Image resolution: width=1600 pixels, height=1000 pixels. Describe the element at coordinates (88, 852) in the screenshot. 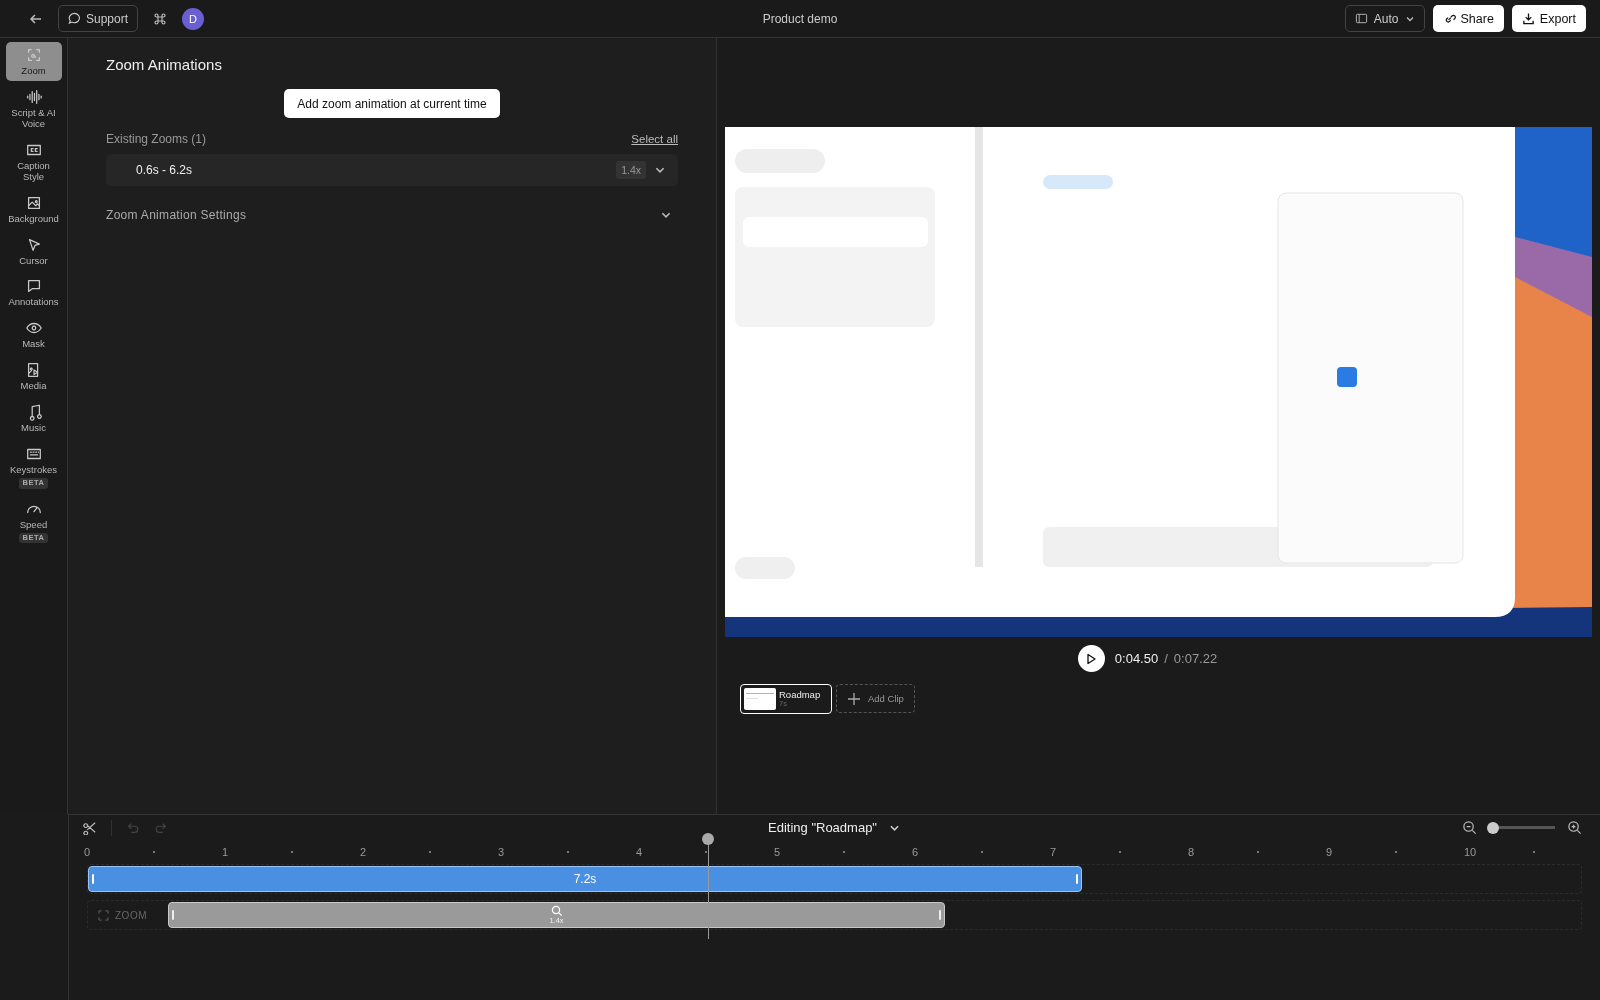

I see `ruler-label: 0` at that location.